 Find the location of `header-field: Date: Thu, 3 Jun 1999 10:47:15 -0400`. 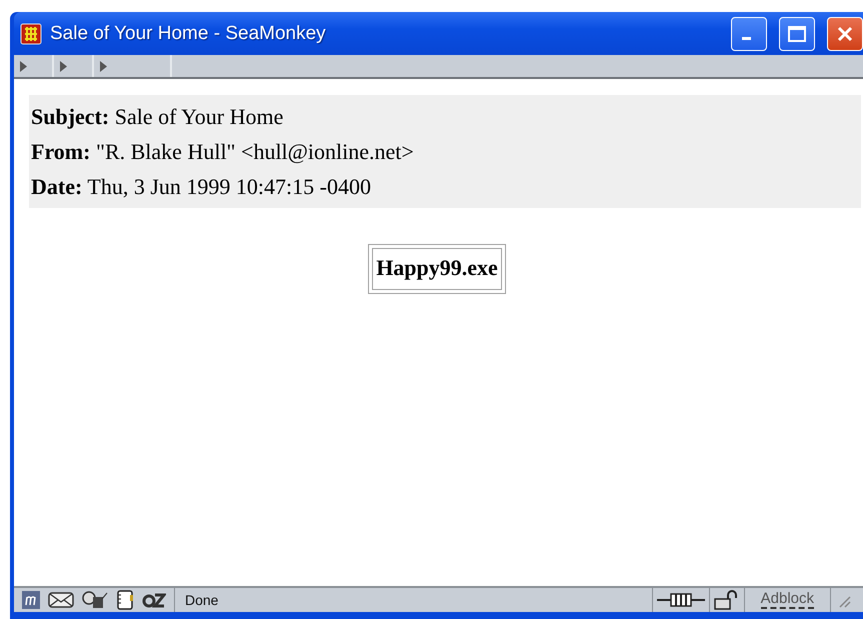

header-field: Date: Thu, 3 Jun 1999 10:47:15 -0400 is located at coordinates (446, 186).